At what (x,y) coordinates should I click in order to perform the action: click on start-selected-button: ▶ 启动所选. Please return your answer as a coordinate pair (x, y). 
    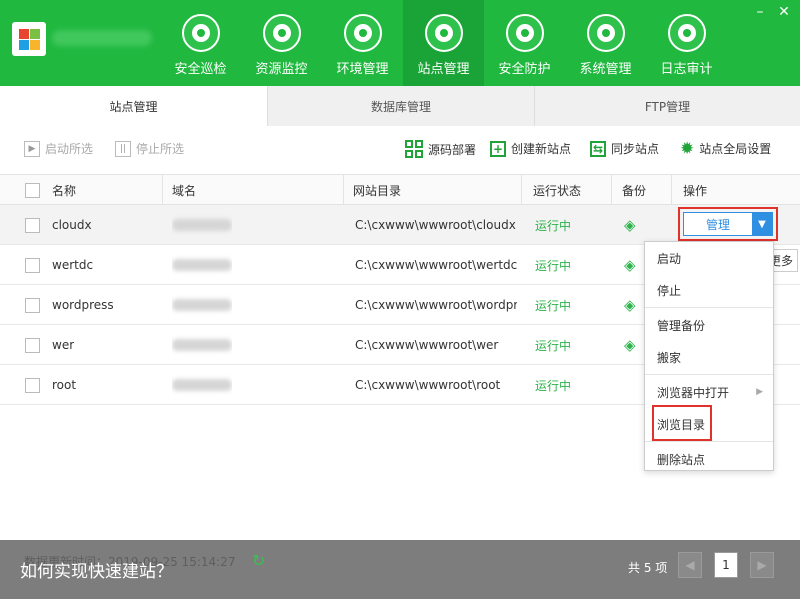
    Looking at the image, I should click on (58, 148).